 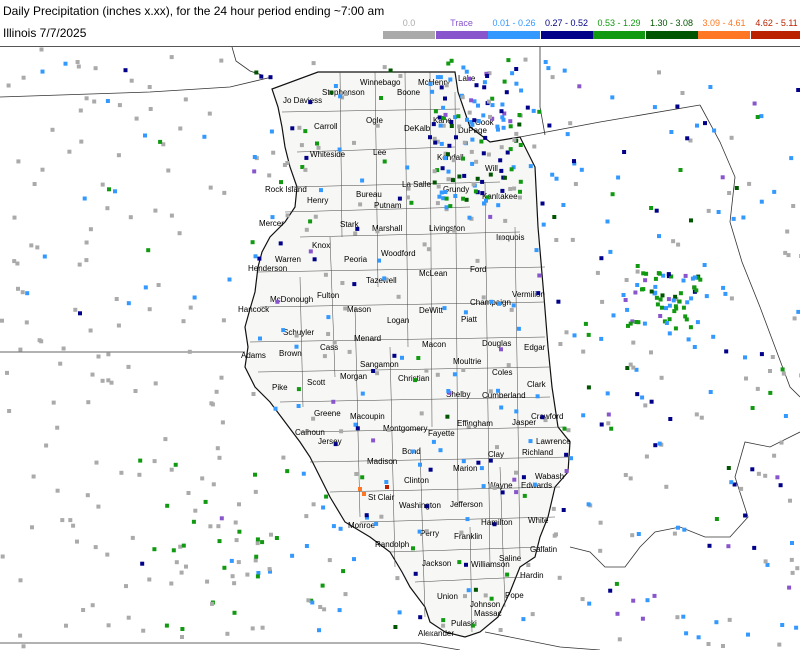 What do you see at coordinates (543, 549) in the screenshot?
I see `county-label: Gallatin` at bounding box center [543, 549].